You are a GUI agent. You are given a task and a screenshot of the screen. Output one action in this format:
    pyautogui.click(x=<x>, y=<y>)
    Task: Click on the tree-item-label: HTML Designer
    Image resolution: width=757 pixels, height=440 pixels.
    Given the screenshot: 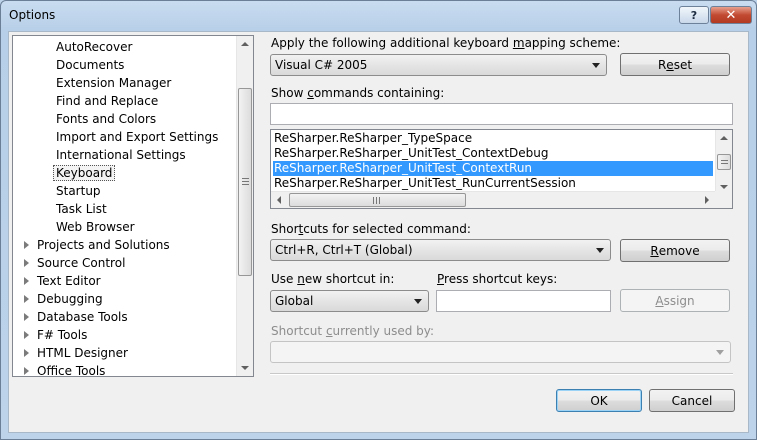 What is the action you would take?
    pyautogui.click(x=82, y=353)
    